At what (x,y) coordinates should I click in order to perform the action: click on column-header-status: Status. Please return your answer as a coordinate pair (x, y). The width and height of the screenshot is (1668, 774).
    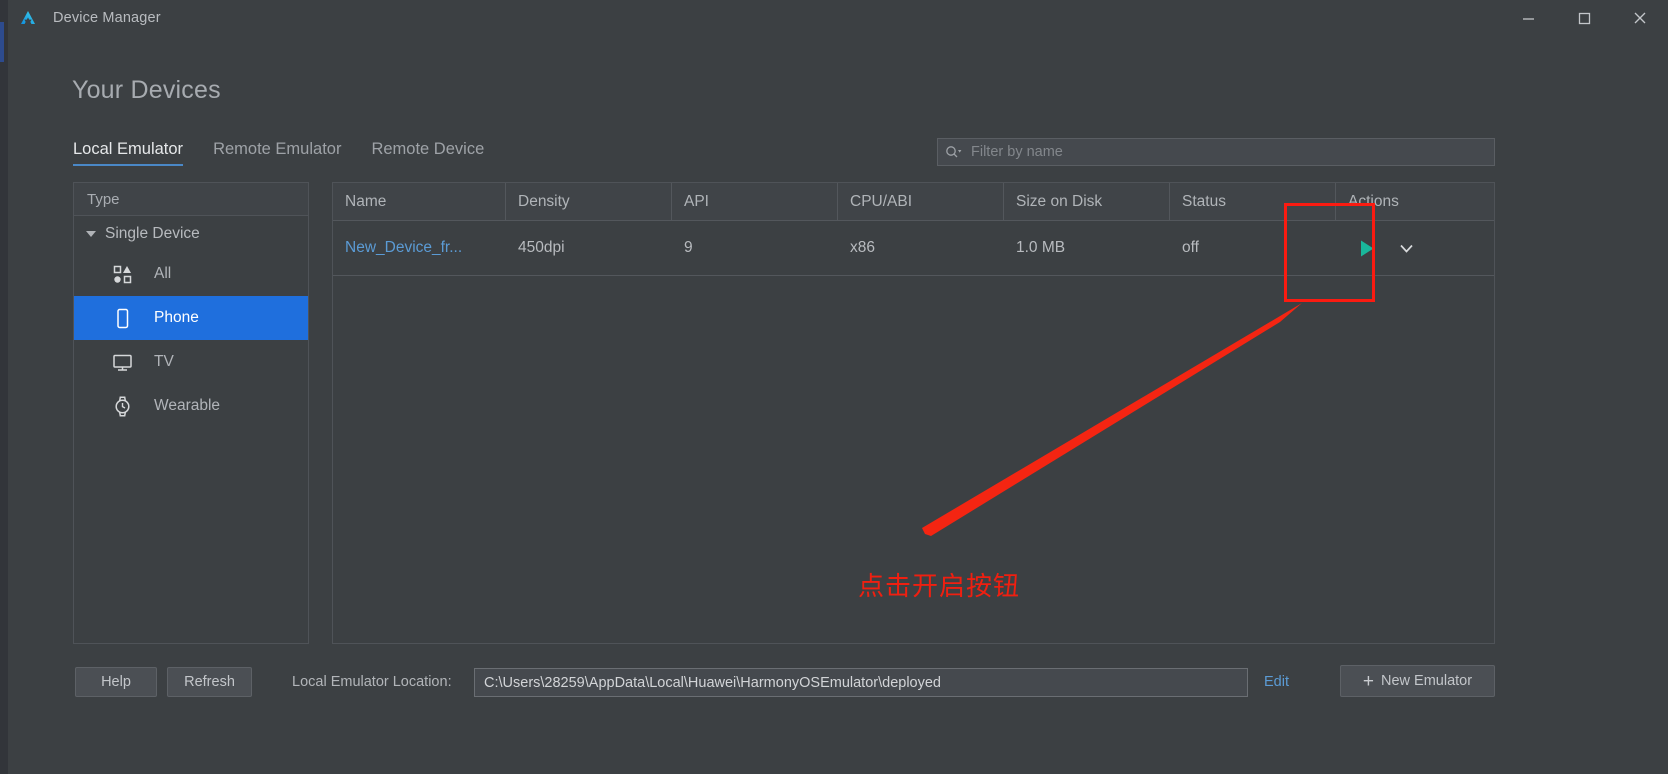
    Looking at the image, I should click on (1253, 201).